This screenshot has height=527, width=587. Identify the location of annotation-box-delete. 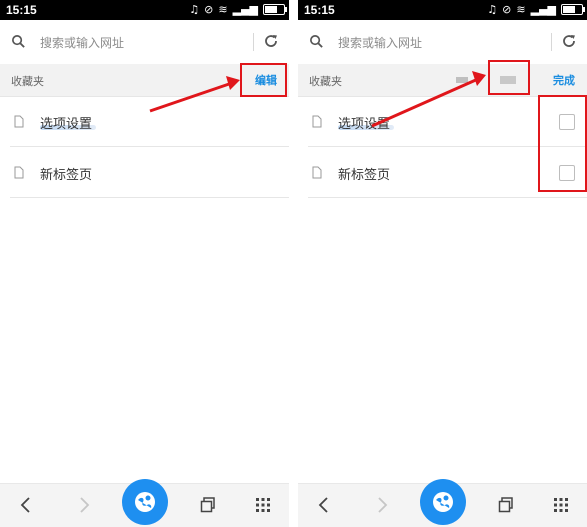
(509, 77).